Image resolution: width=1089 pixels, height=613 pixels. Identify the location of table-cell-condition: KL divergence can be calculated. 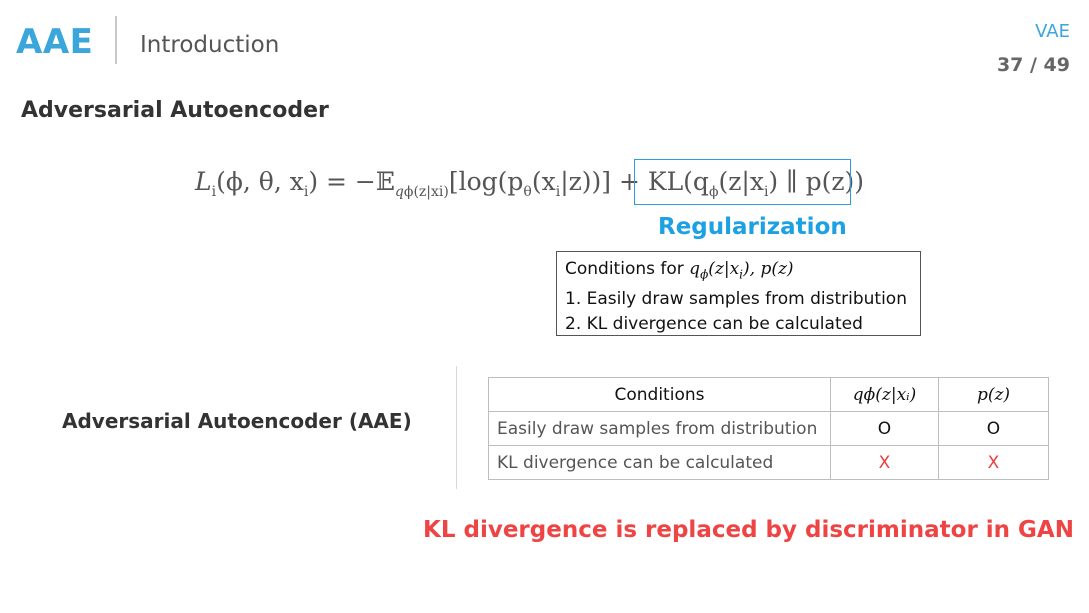
(659, 462).